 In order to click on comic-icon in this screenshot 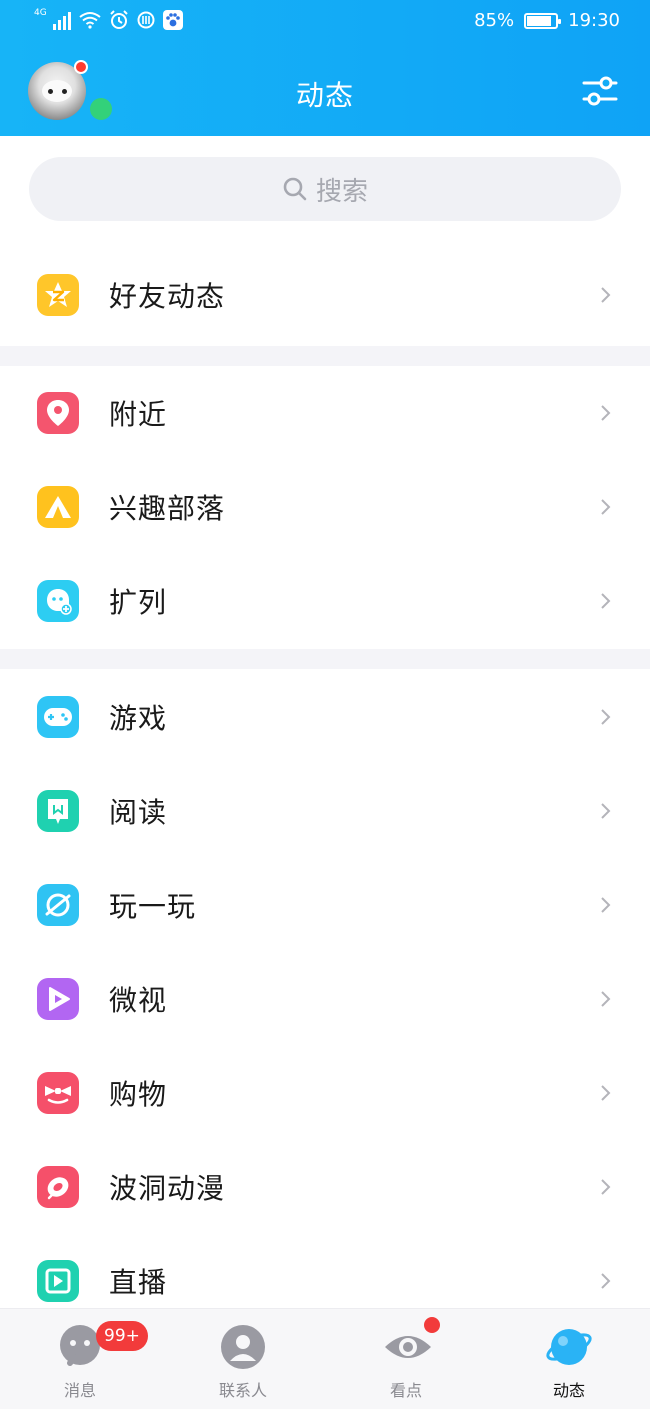, I will do `click(58, 1187)`.